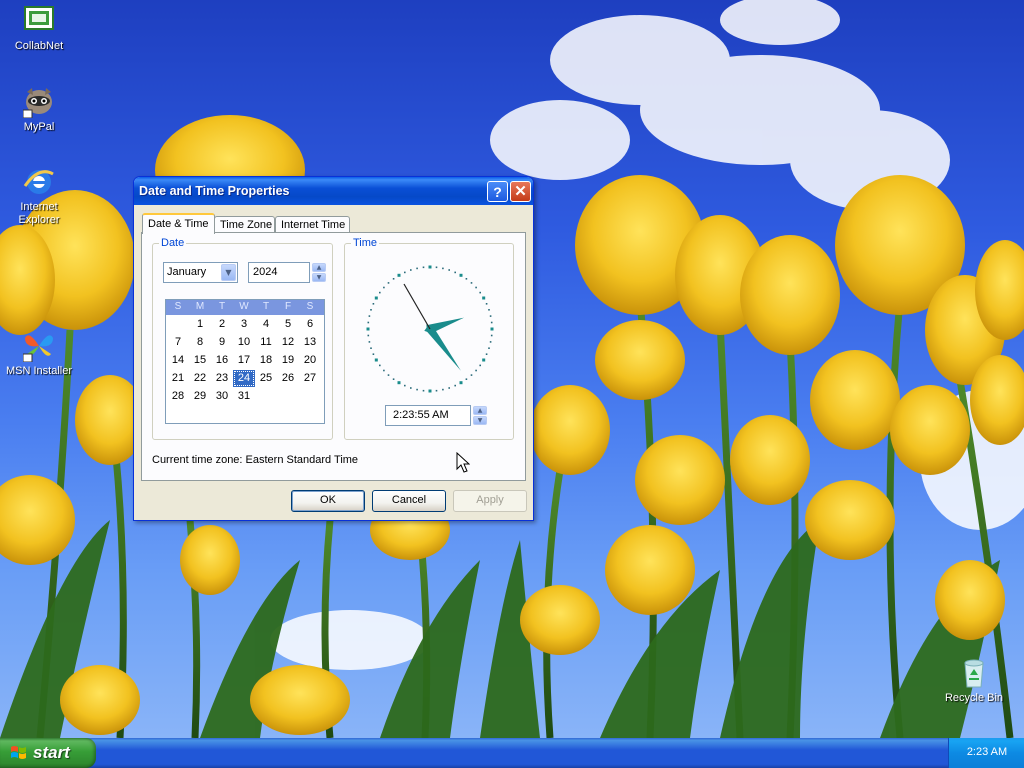 The width and height of the screenshot is (1024, 768). Describe the element at coordinates (200, 396) in the screenshot. I see `calendar-day: 29` at that location.